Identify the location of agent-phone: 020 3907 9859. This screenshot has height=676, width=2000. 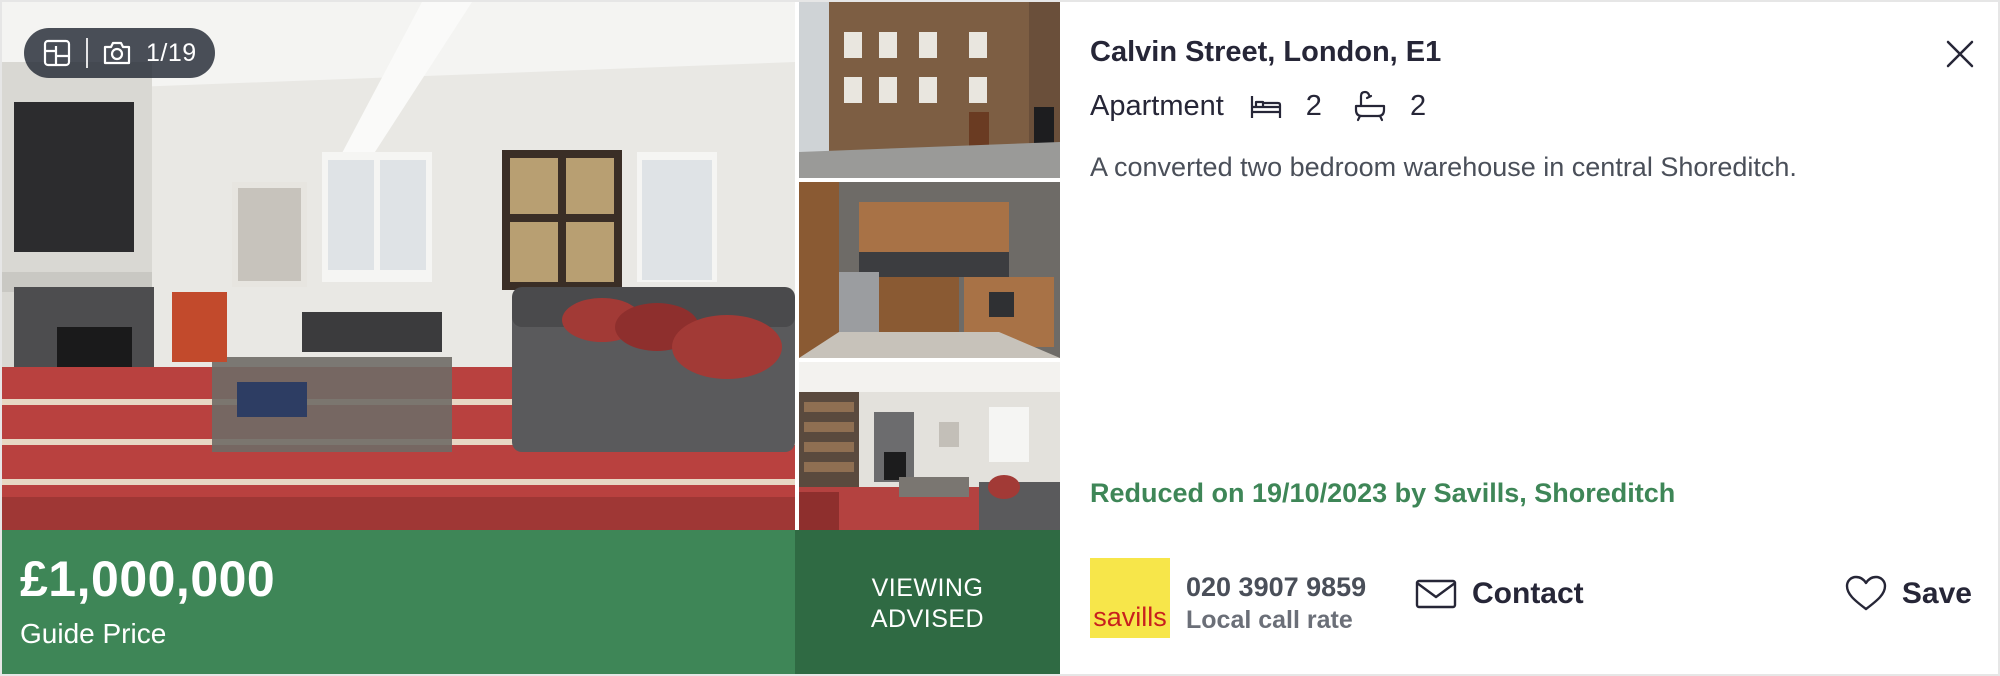
(1276, 587).